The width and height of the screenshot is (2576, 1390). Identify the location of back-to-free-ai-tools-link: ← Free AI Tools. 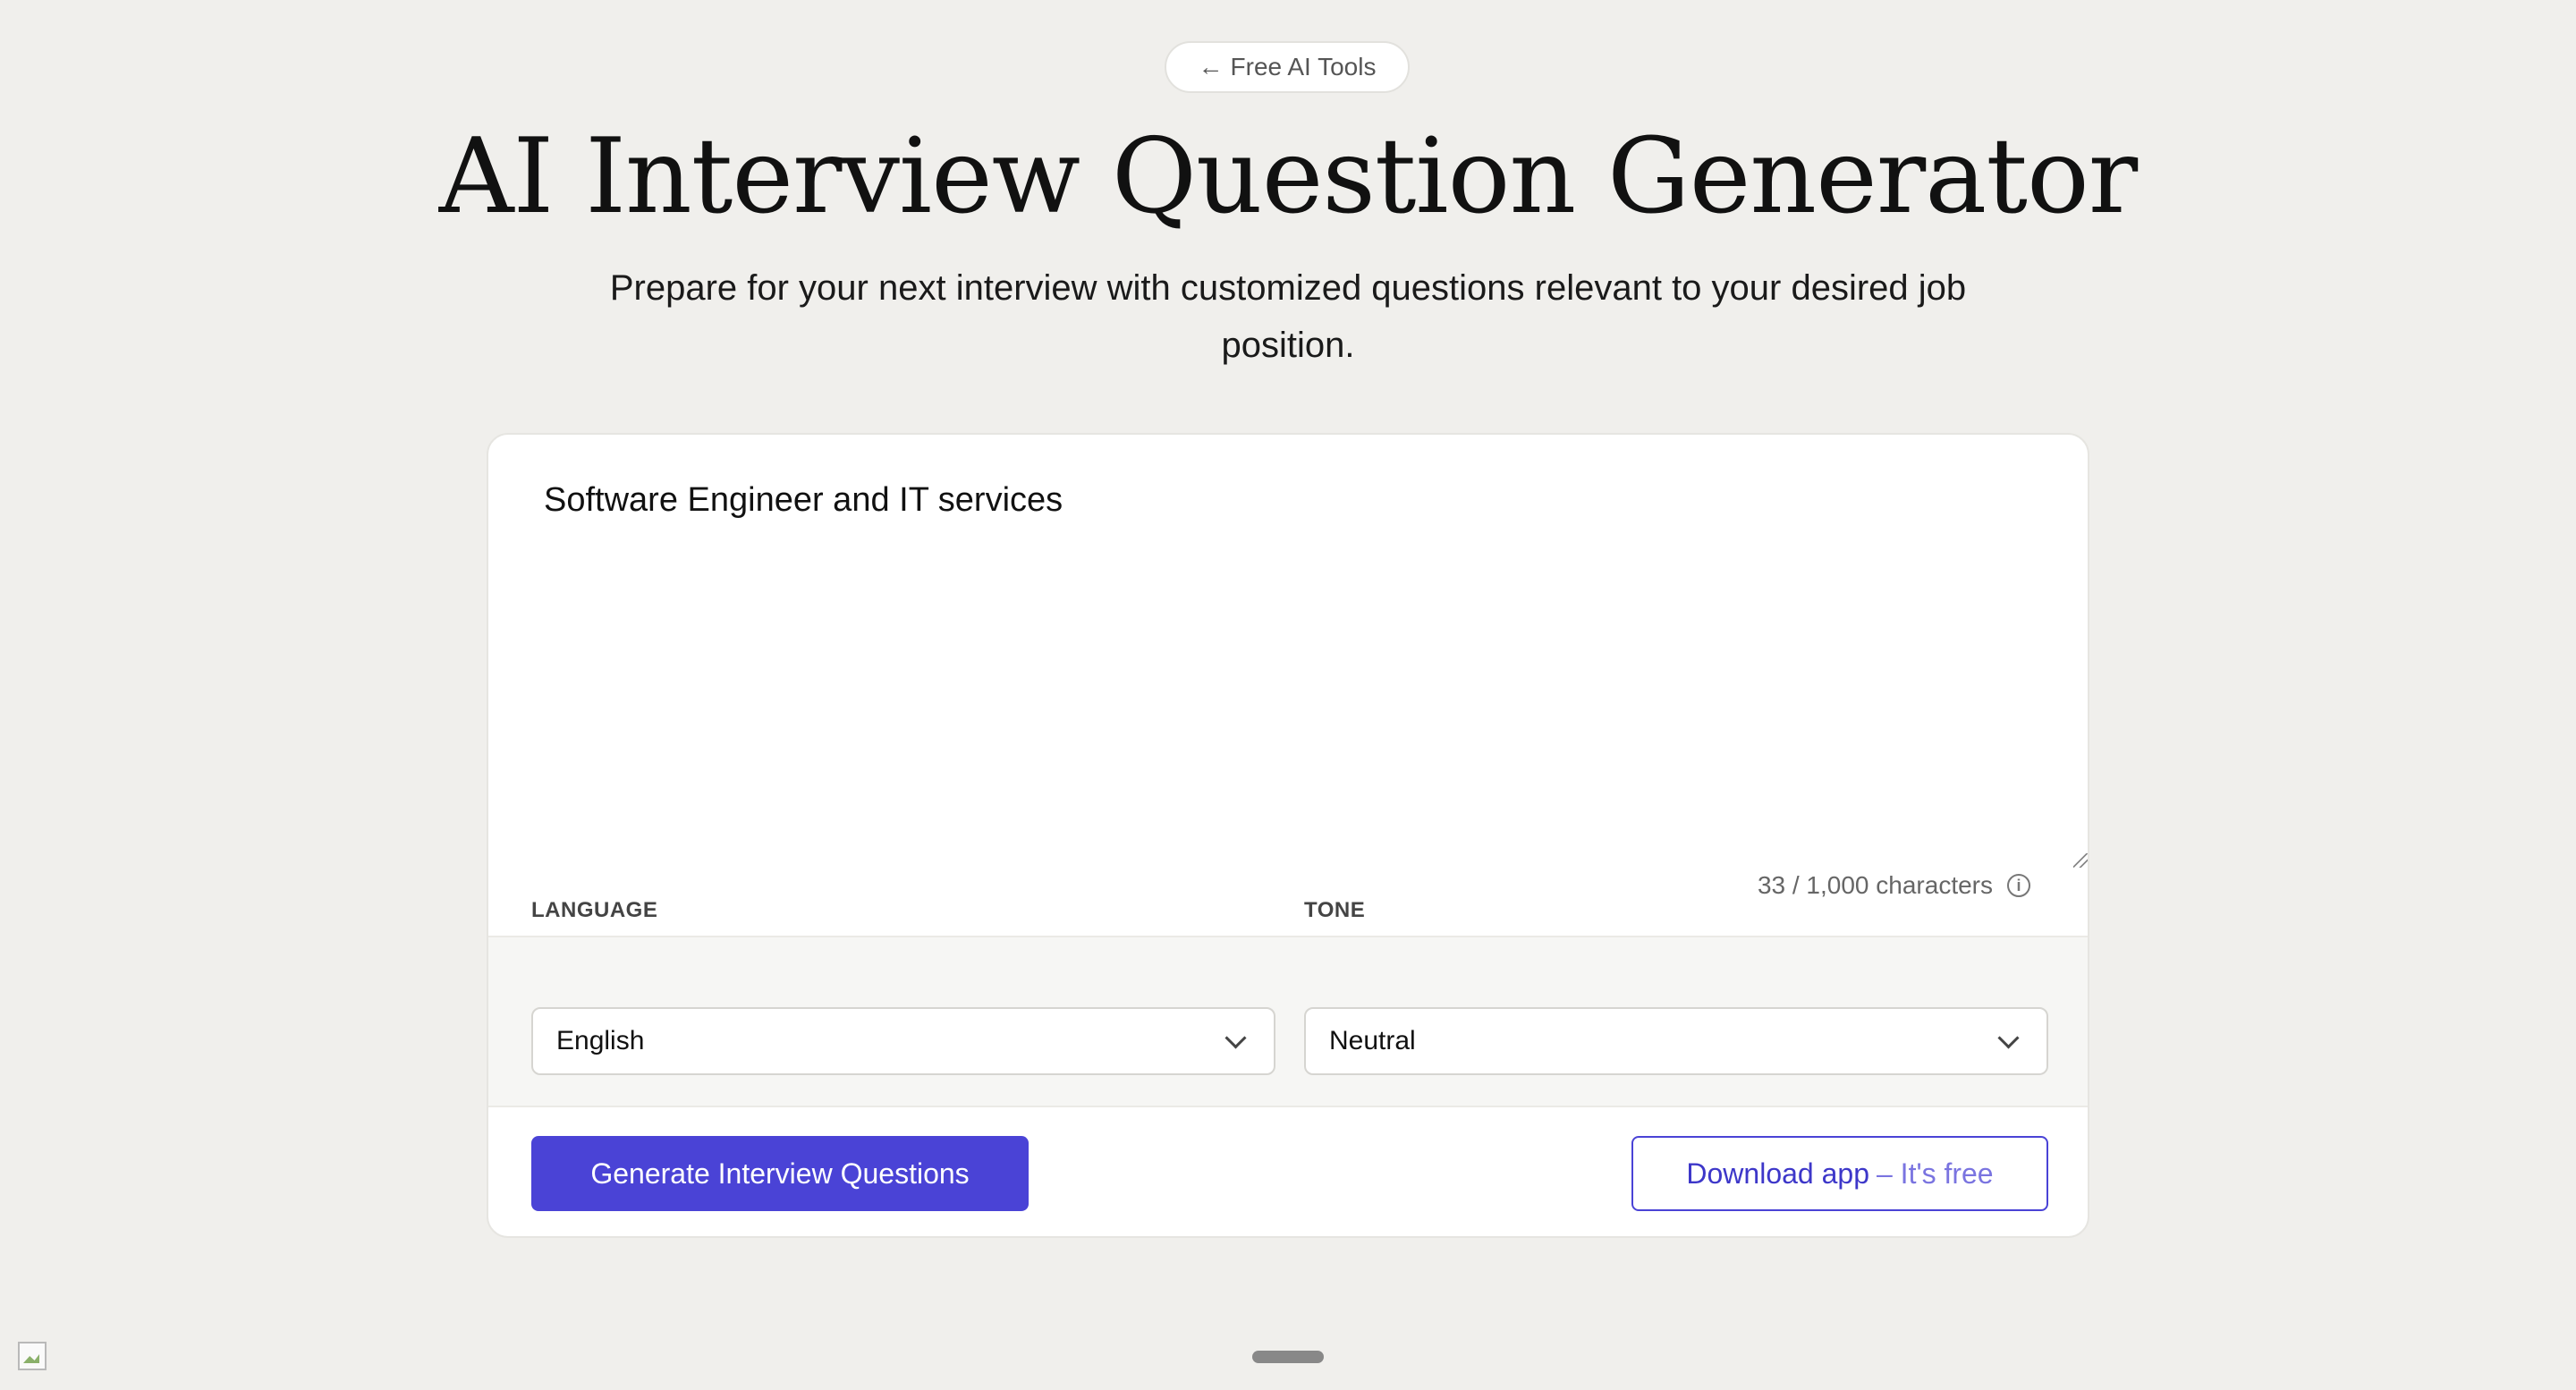
(1287, 67).